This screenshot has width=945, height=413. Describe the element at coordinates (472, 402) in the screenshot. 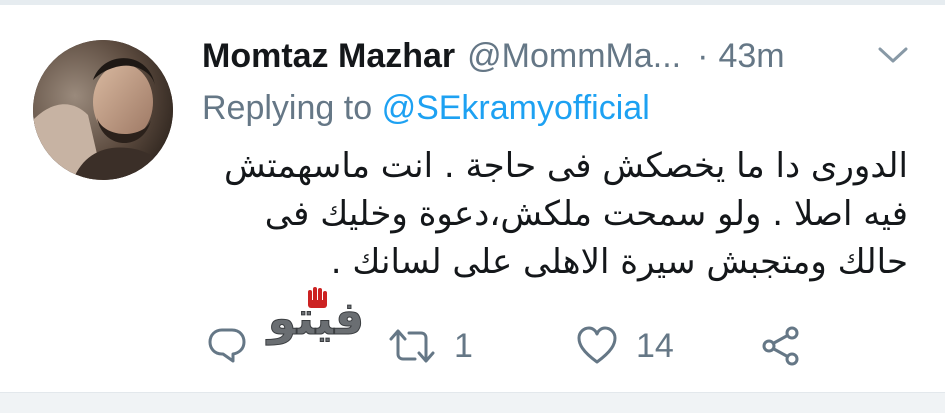

I see `bottom-divider` at that location.